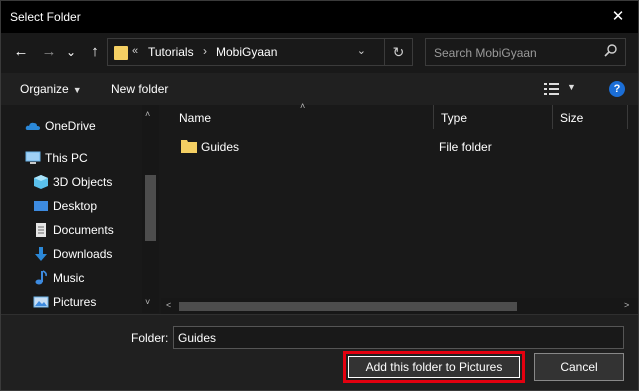  I want to click on organize-button: Organize ▼, so click(51, 89).